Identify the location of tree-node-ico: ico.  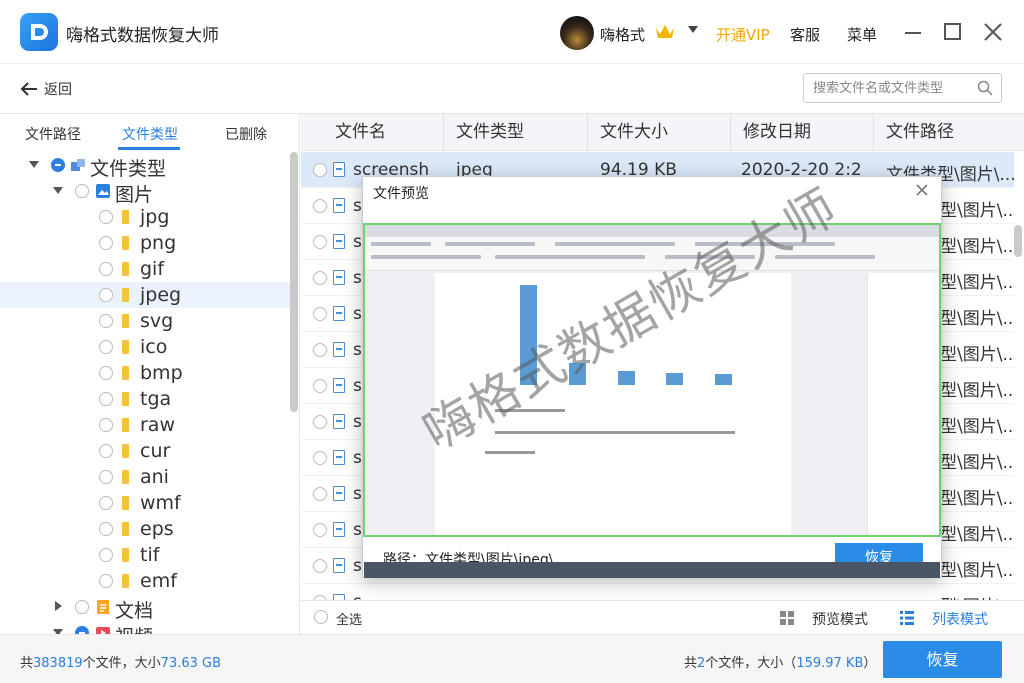
(145, 347).